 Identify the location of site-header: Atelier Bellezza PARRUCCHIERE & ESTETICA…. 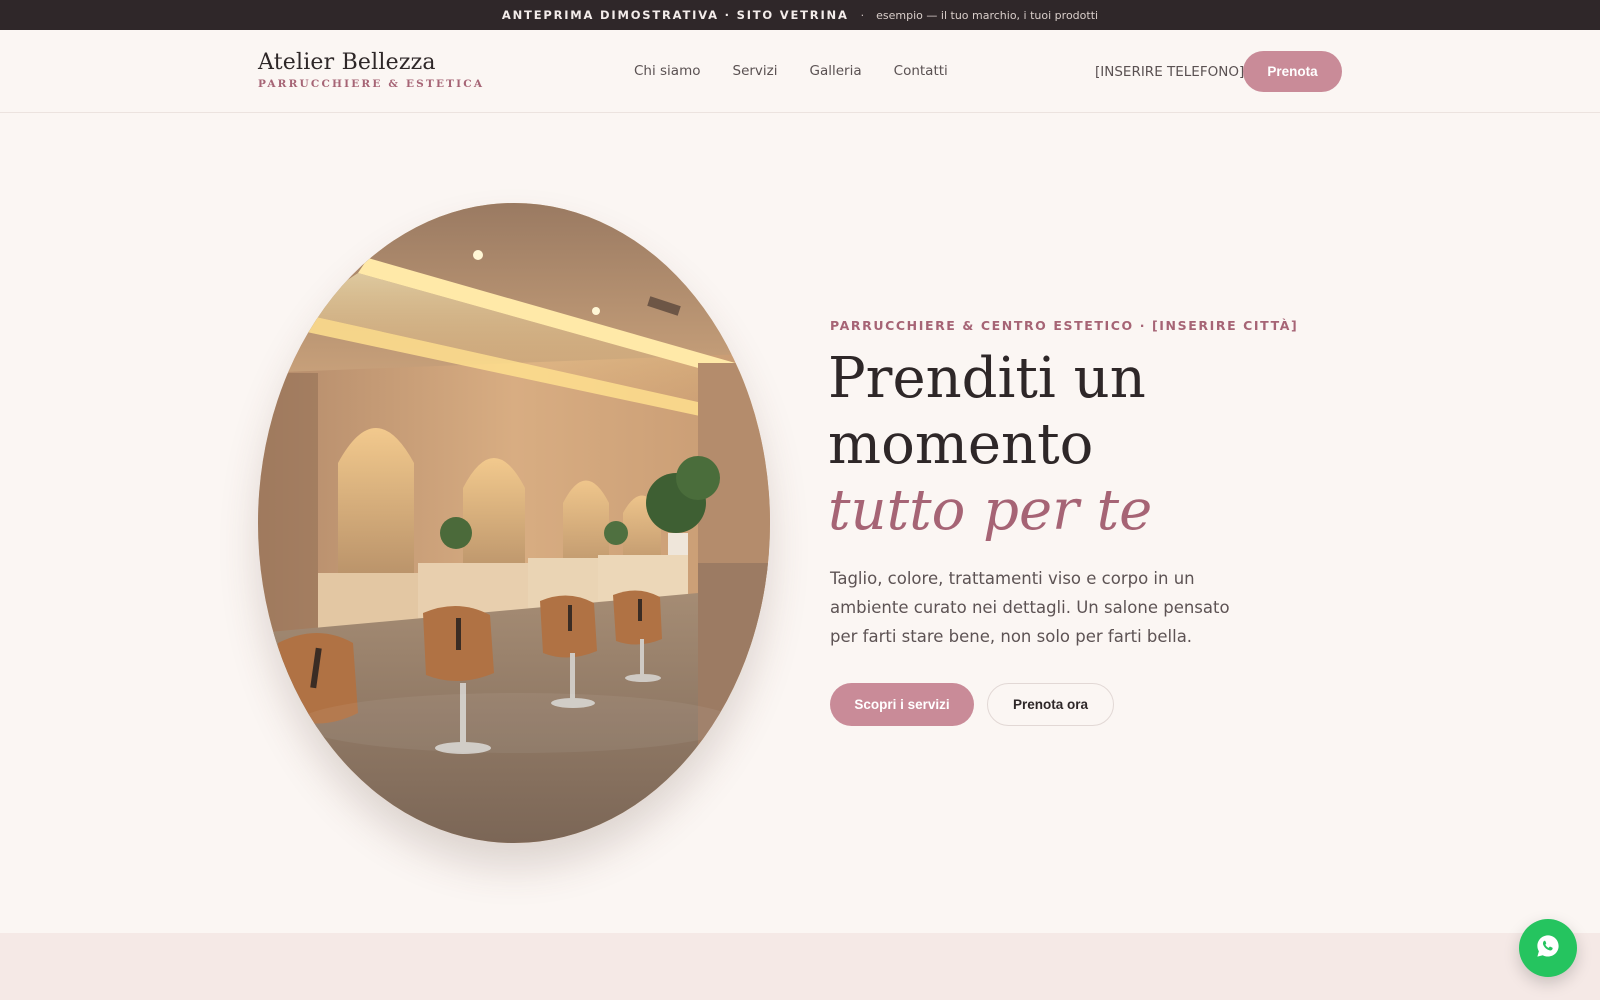
(800, 71).